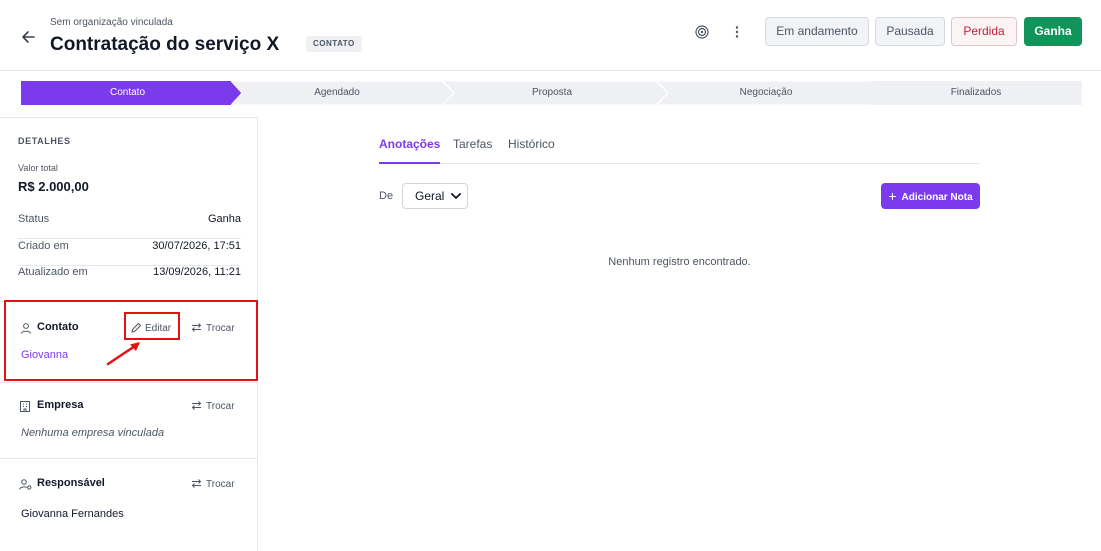  I want to click on pipeline-stage-label: Negociação, so click(766, 92).